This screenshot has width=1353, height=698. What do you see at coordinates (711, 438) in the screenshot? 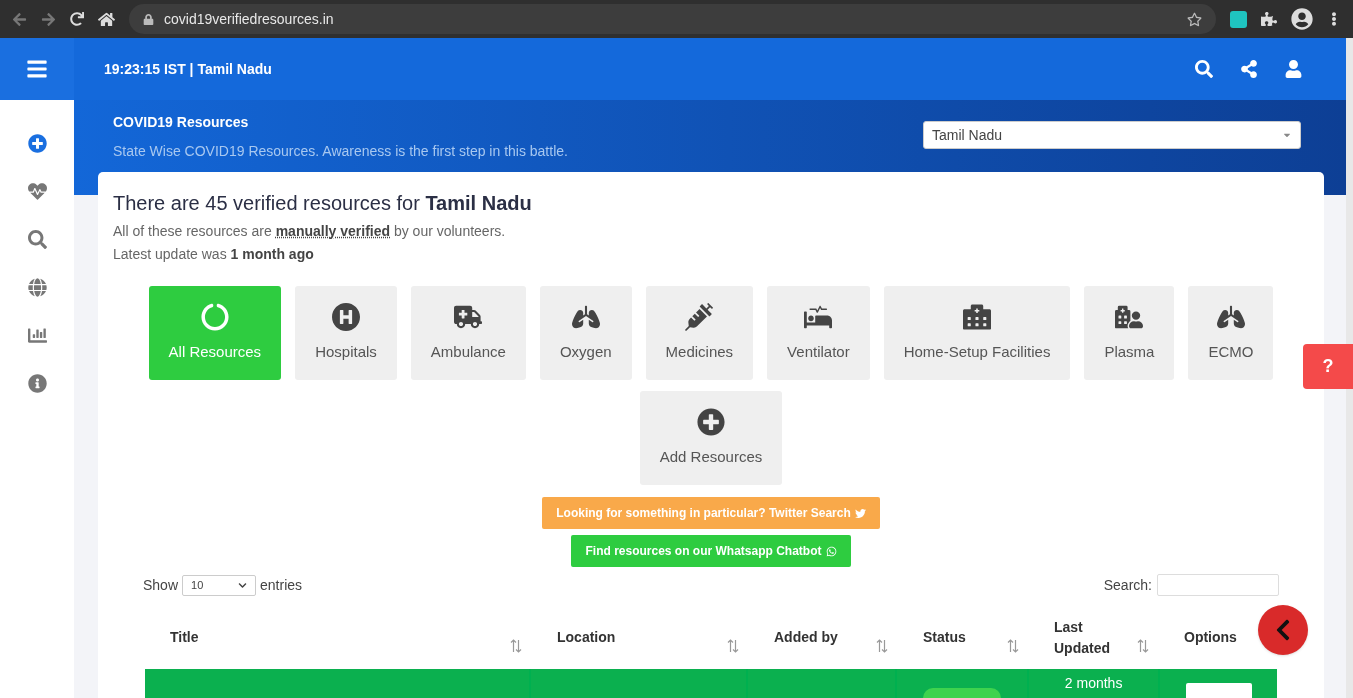
I see `category-tile: Add Resources` at bounding box center [711, 438].